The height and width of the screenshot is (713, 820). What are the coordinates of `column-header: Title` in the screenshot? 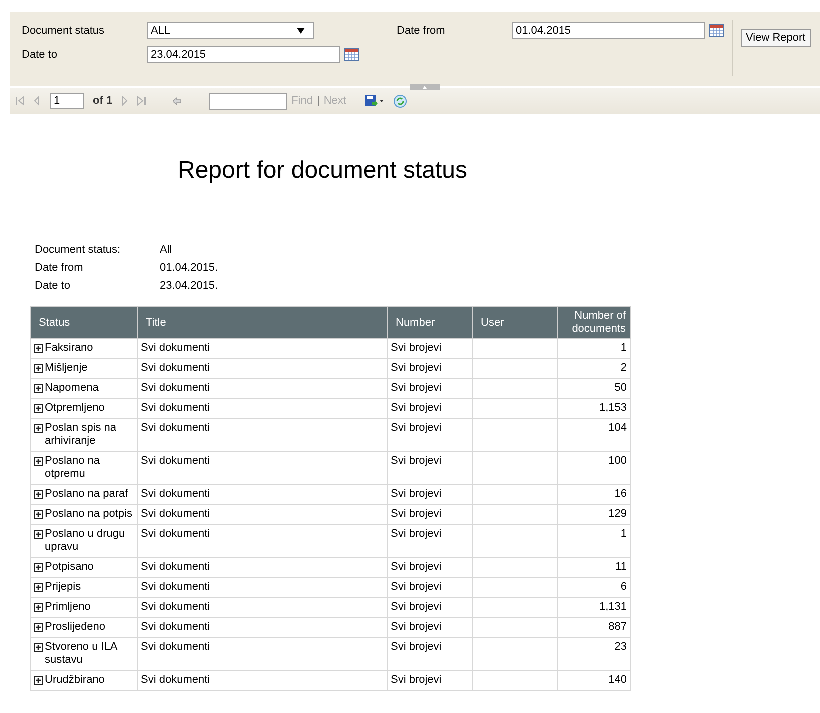 It's located at (263, 322).